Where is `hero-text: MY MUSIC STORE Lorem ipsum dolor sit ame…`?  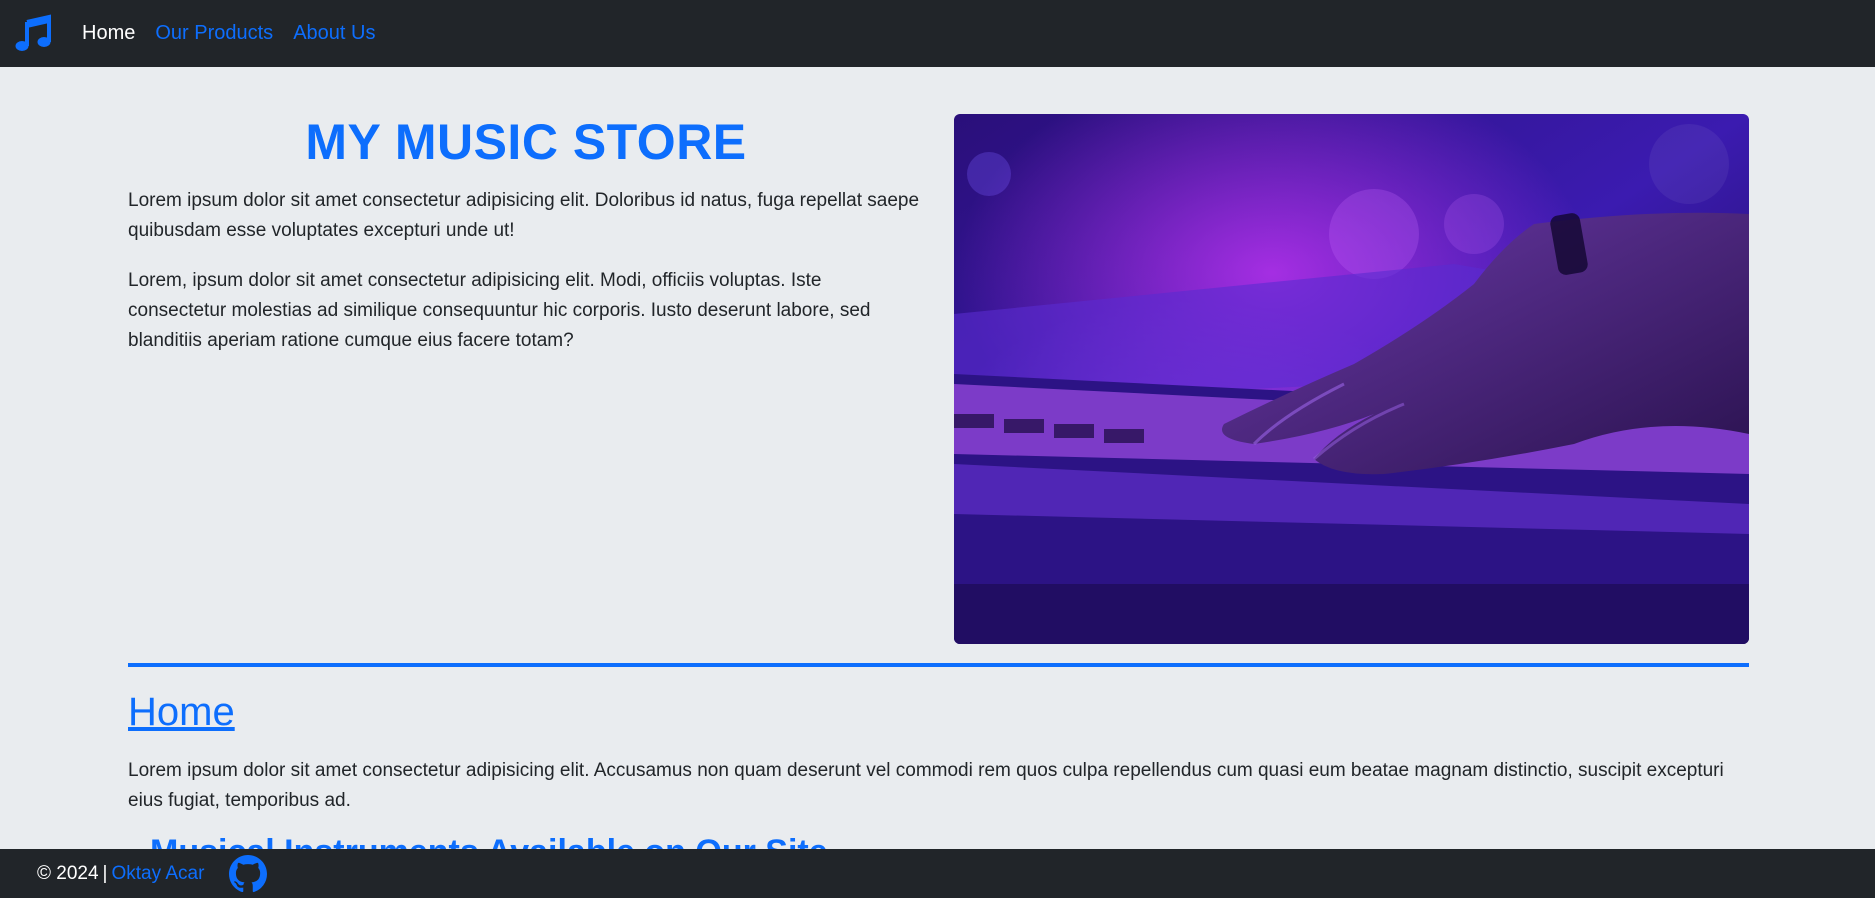
hero-text: MY MUSIC STORE Lorem ipsum dolor sit ame… is located at coordinates (526, 244).